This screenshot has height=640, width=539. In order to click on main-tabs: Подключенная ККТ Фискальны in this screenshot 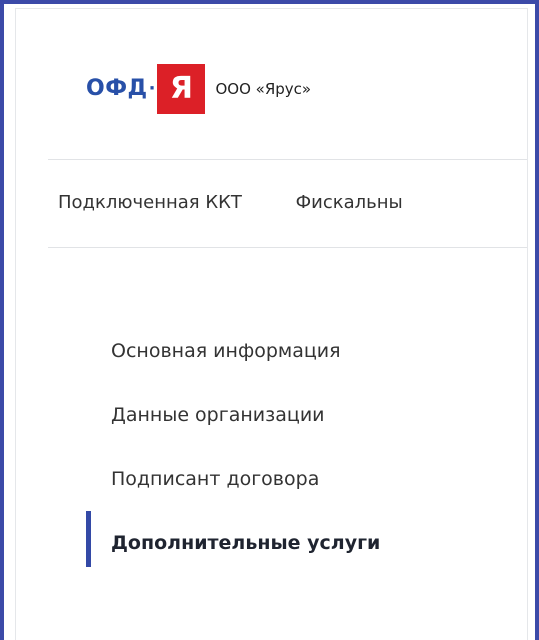, I will do `click(254, 203)`.